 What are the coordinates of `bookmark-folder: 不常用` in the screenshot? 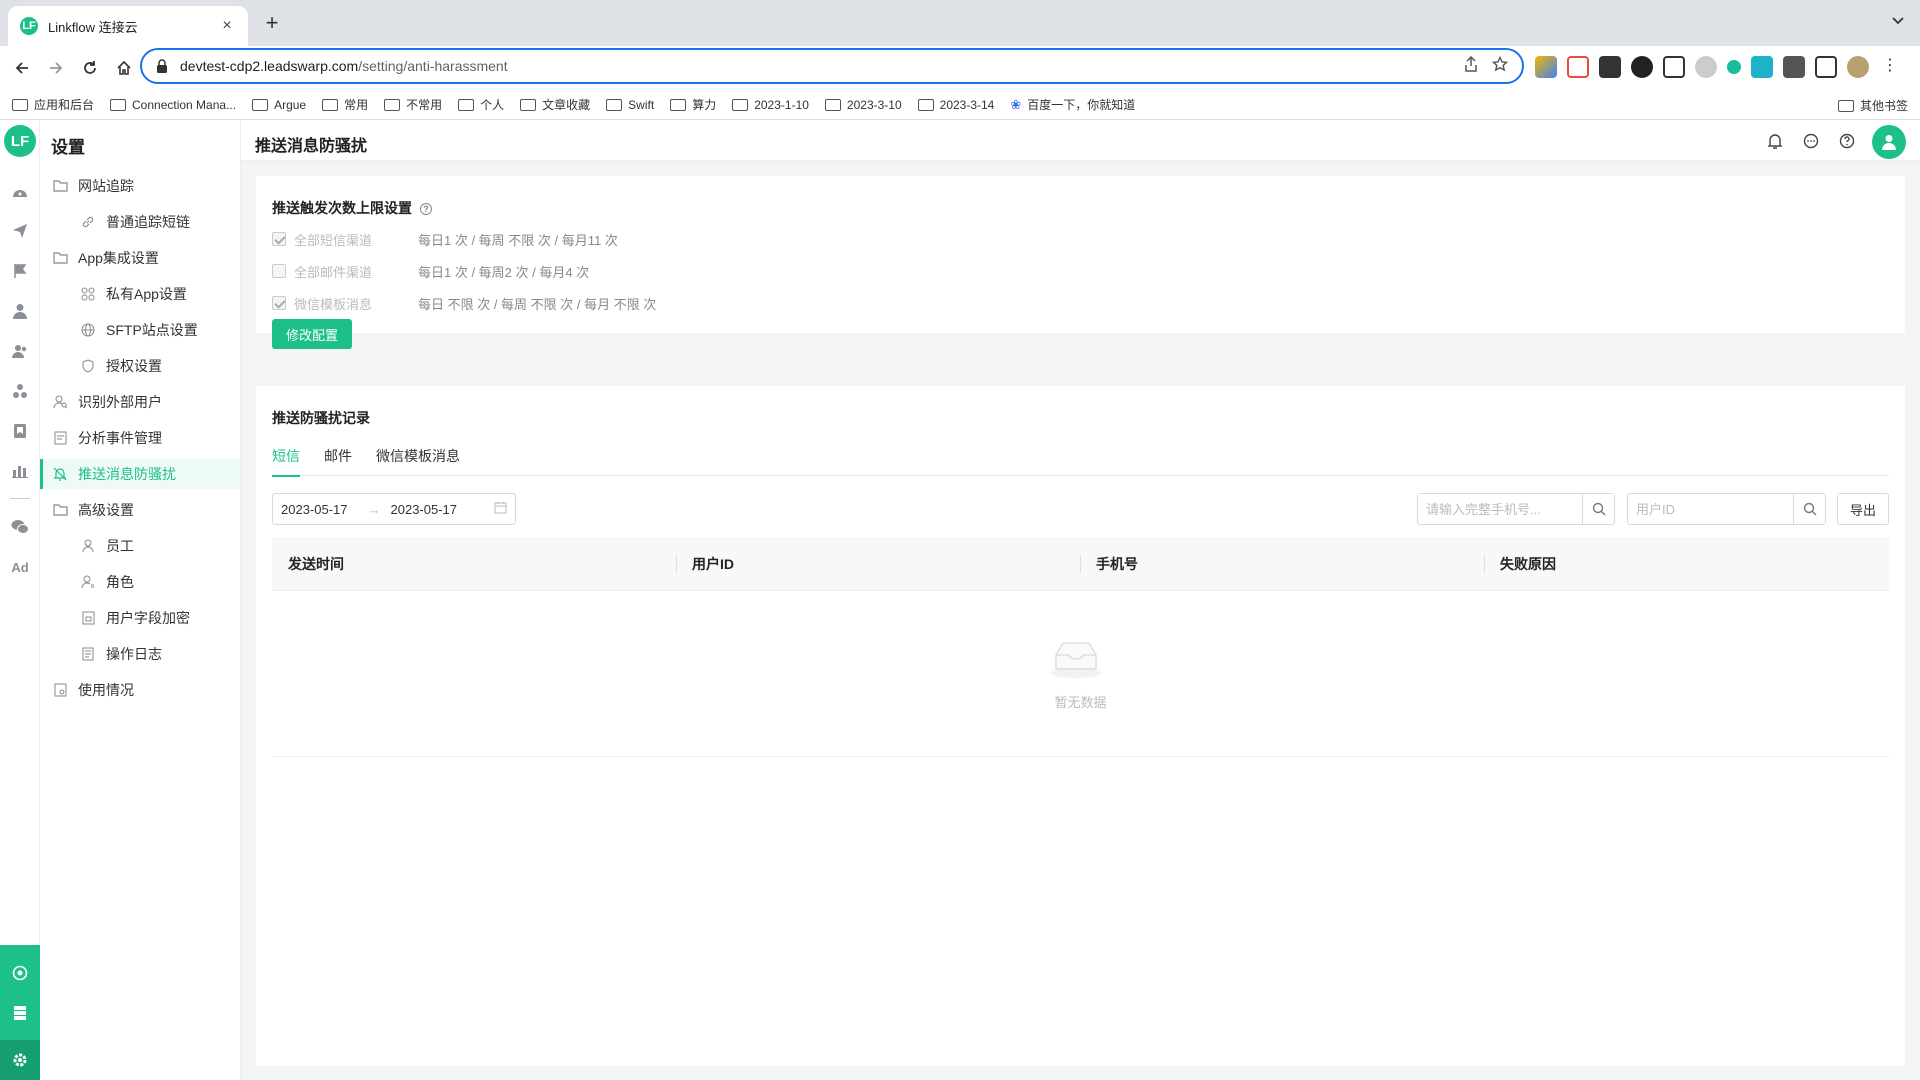 It's located at (413, 104).